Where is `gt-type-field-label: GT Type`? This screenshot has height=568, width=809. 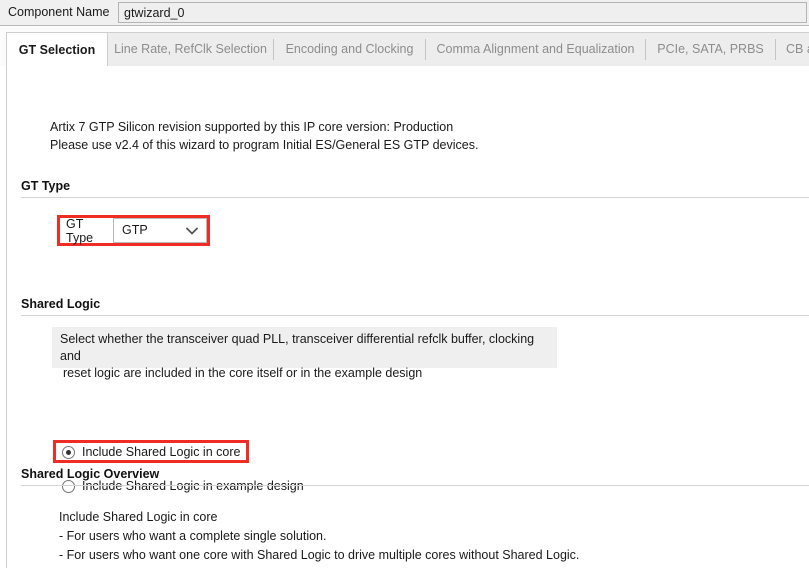
gt-type-field-label: GT Type is located at coordinates (87, 231).